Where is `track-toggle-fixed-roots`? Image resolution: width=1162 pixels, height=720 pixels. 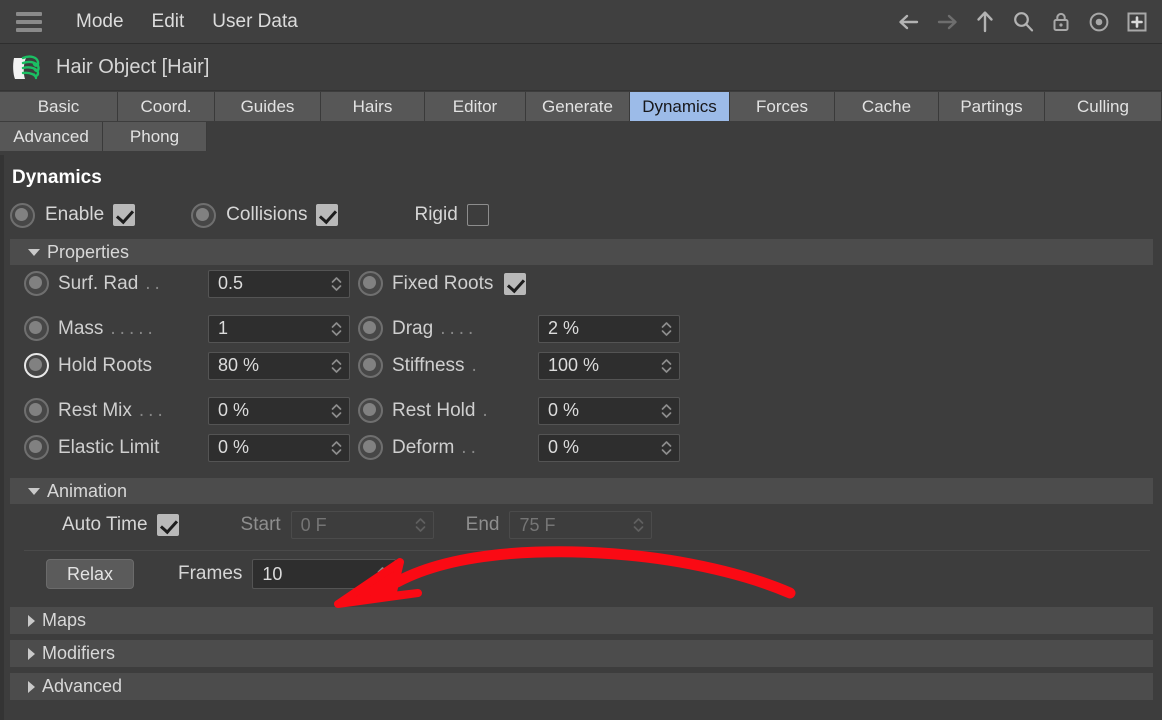
track-toggle-fixed-roots is located at coordinates (370, 283).